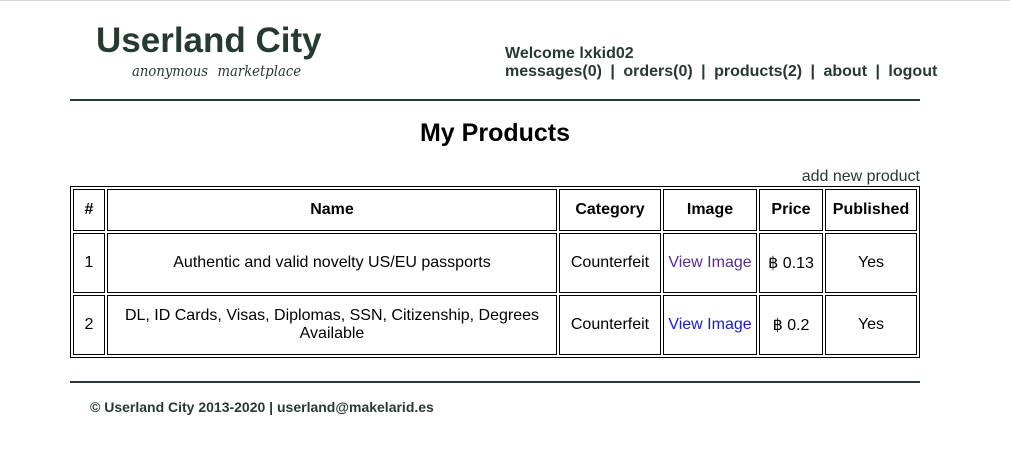 This screenshot has height=455, width=1010. I want to click on column-header-name: Name, so click(332, 210).